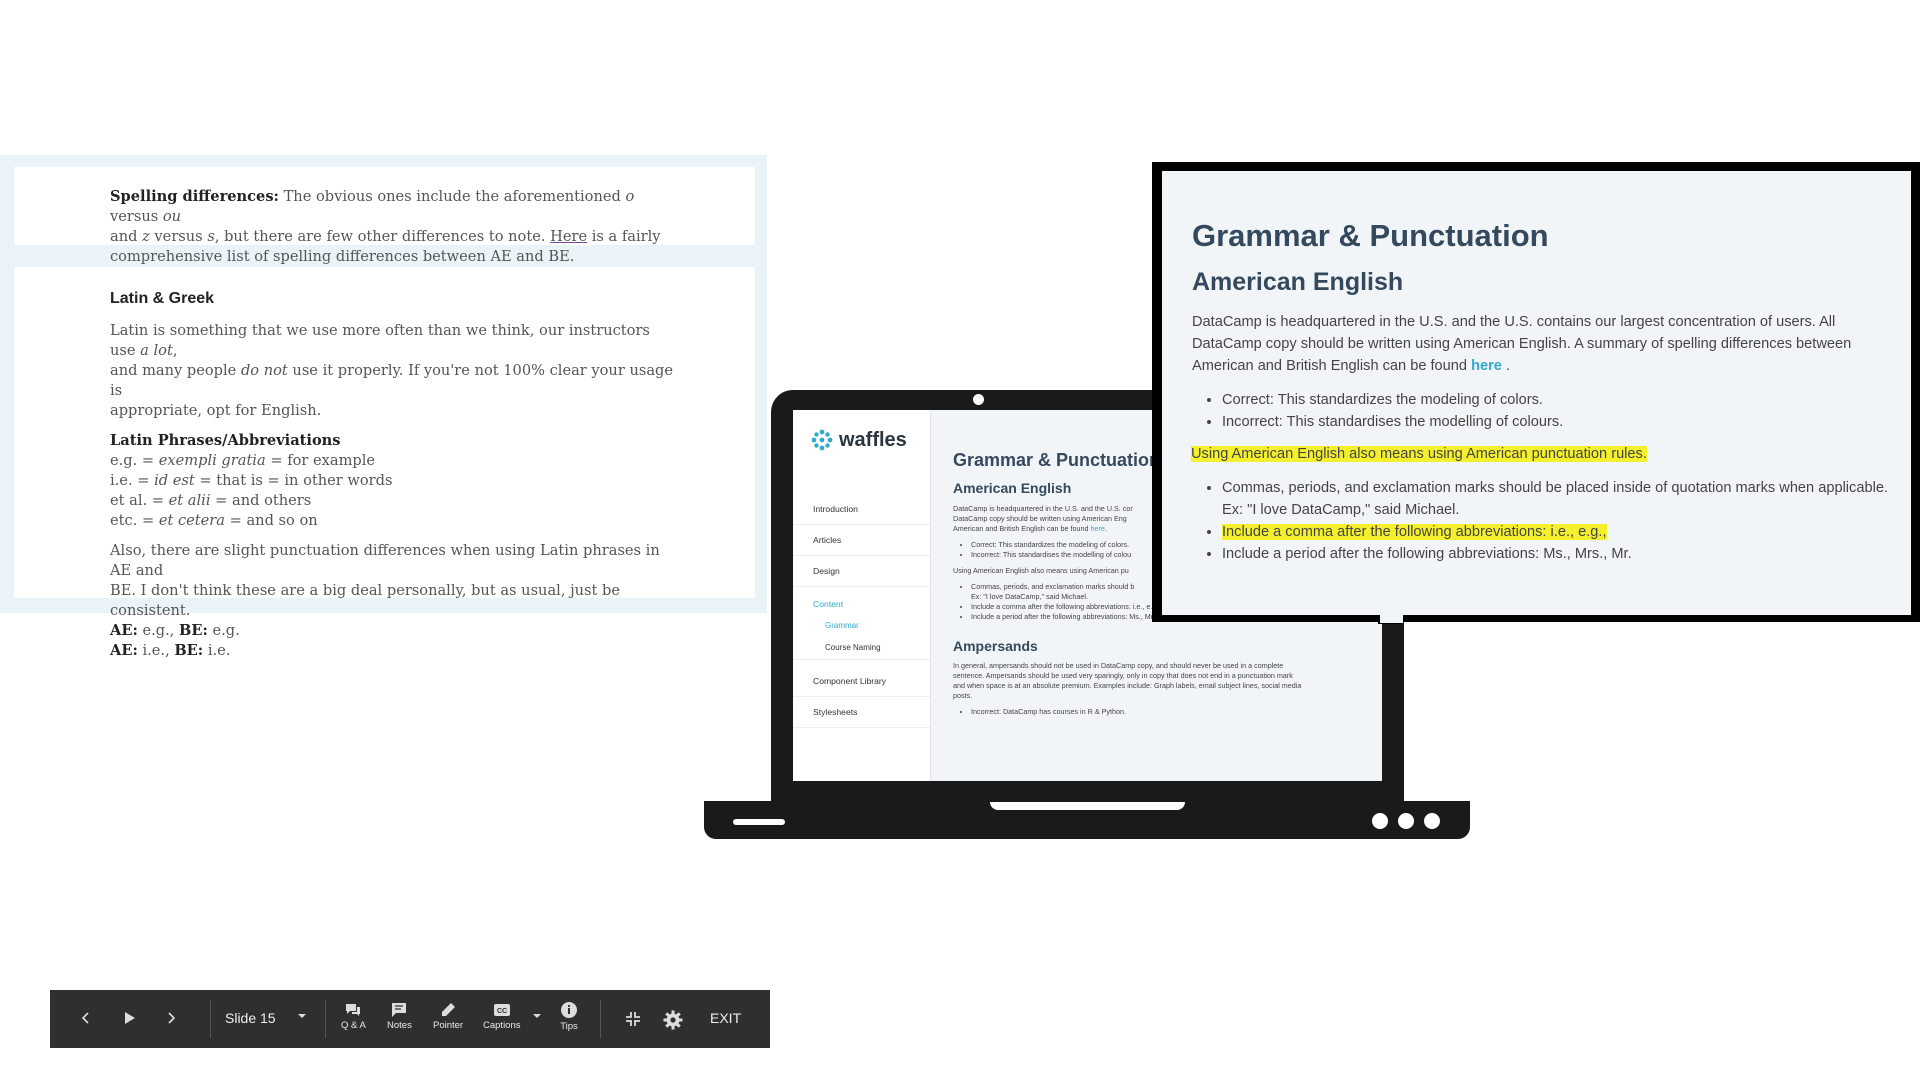  I want to click on zoom-section-title: American English, so click(1298, 282).